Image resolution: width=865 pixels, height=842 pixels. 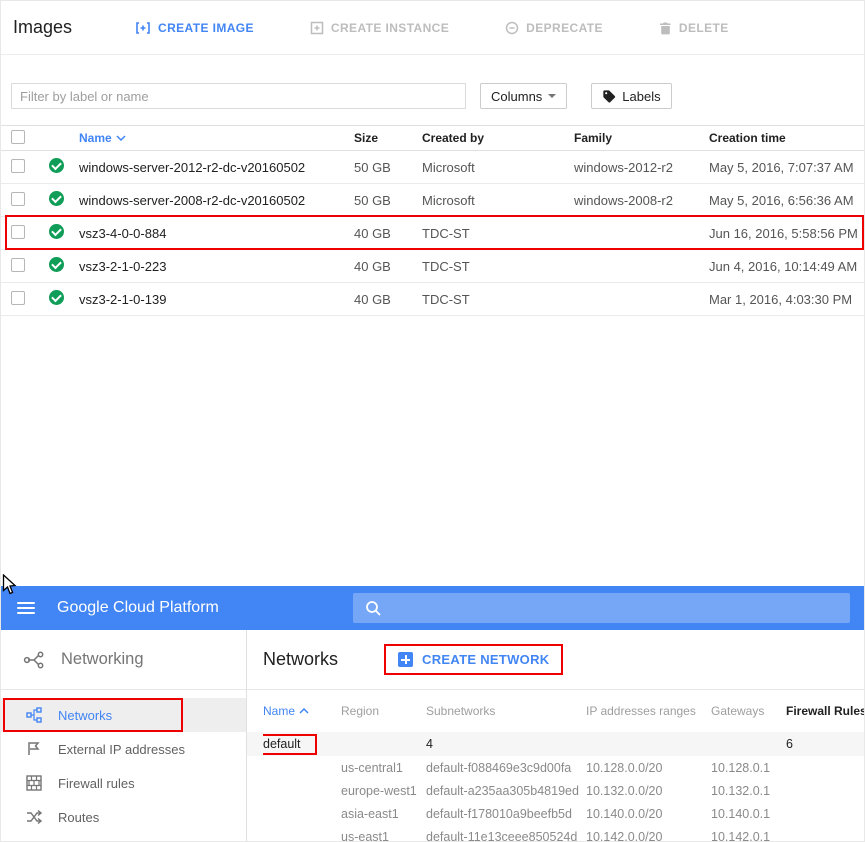 I want to click on sidebar-item-firewall-rules: Firewall rules, so click(x=123, y=783).